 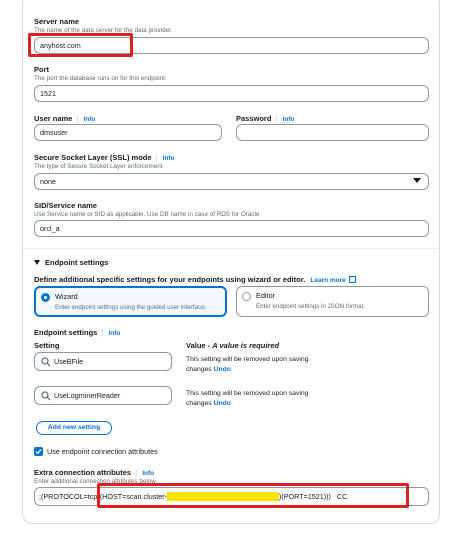 I want to click on ssl-mode-info-link: Info, so click(x=169, y=158).